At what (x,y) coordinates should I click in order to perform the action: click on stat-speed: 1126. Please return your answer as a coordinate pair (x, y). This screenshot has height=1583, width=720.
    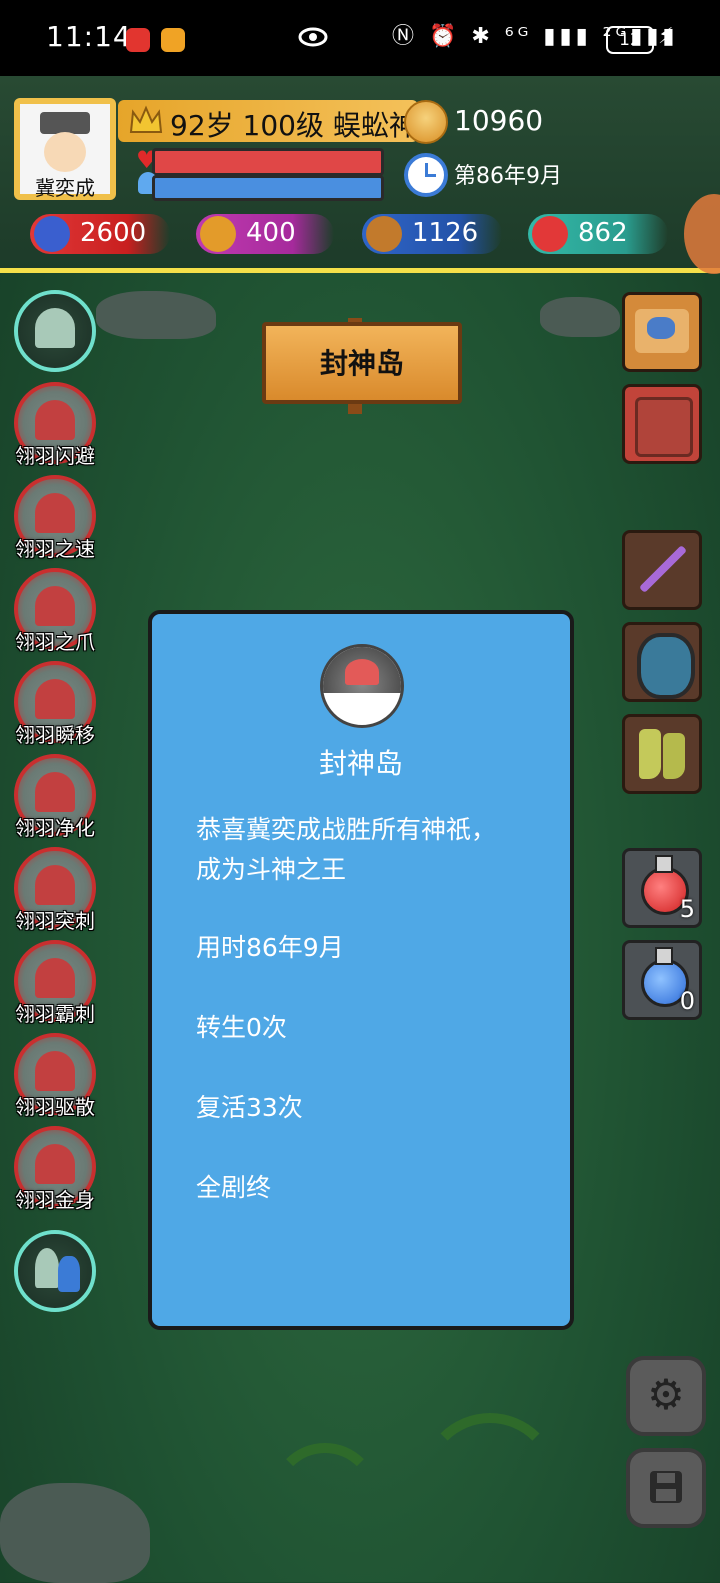
    Looking at the image, I should click on (432, 234).